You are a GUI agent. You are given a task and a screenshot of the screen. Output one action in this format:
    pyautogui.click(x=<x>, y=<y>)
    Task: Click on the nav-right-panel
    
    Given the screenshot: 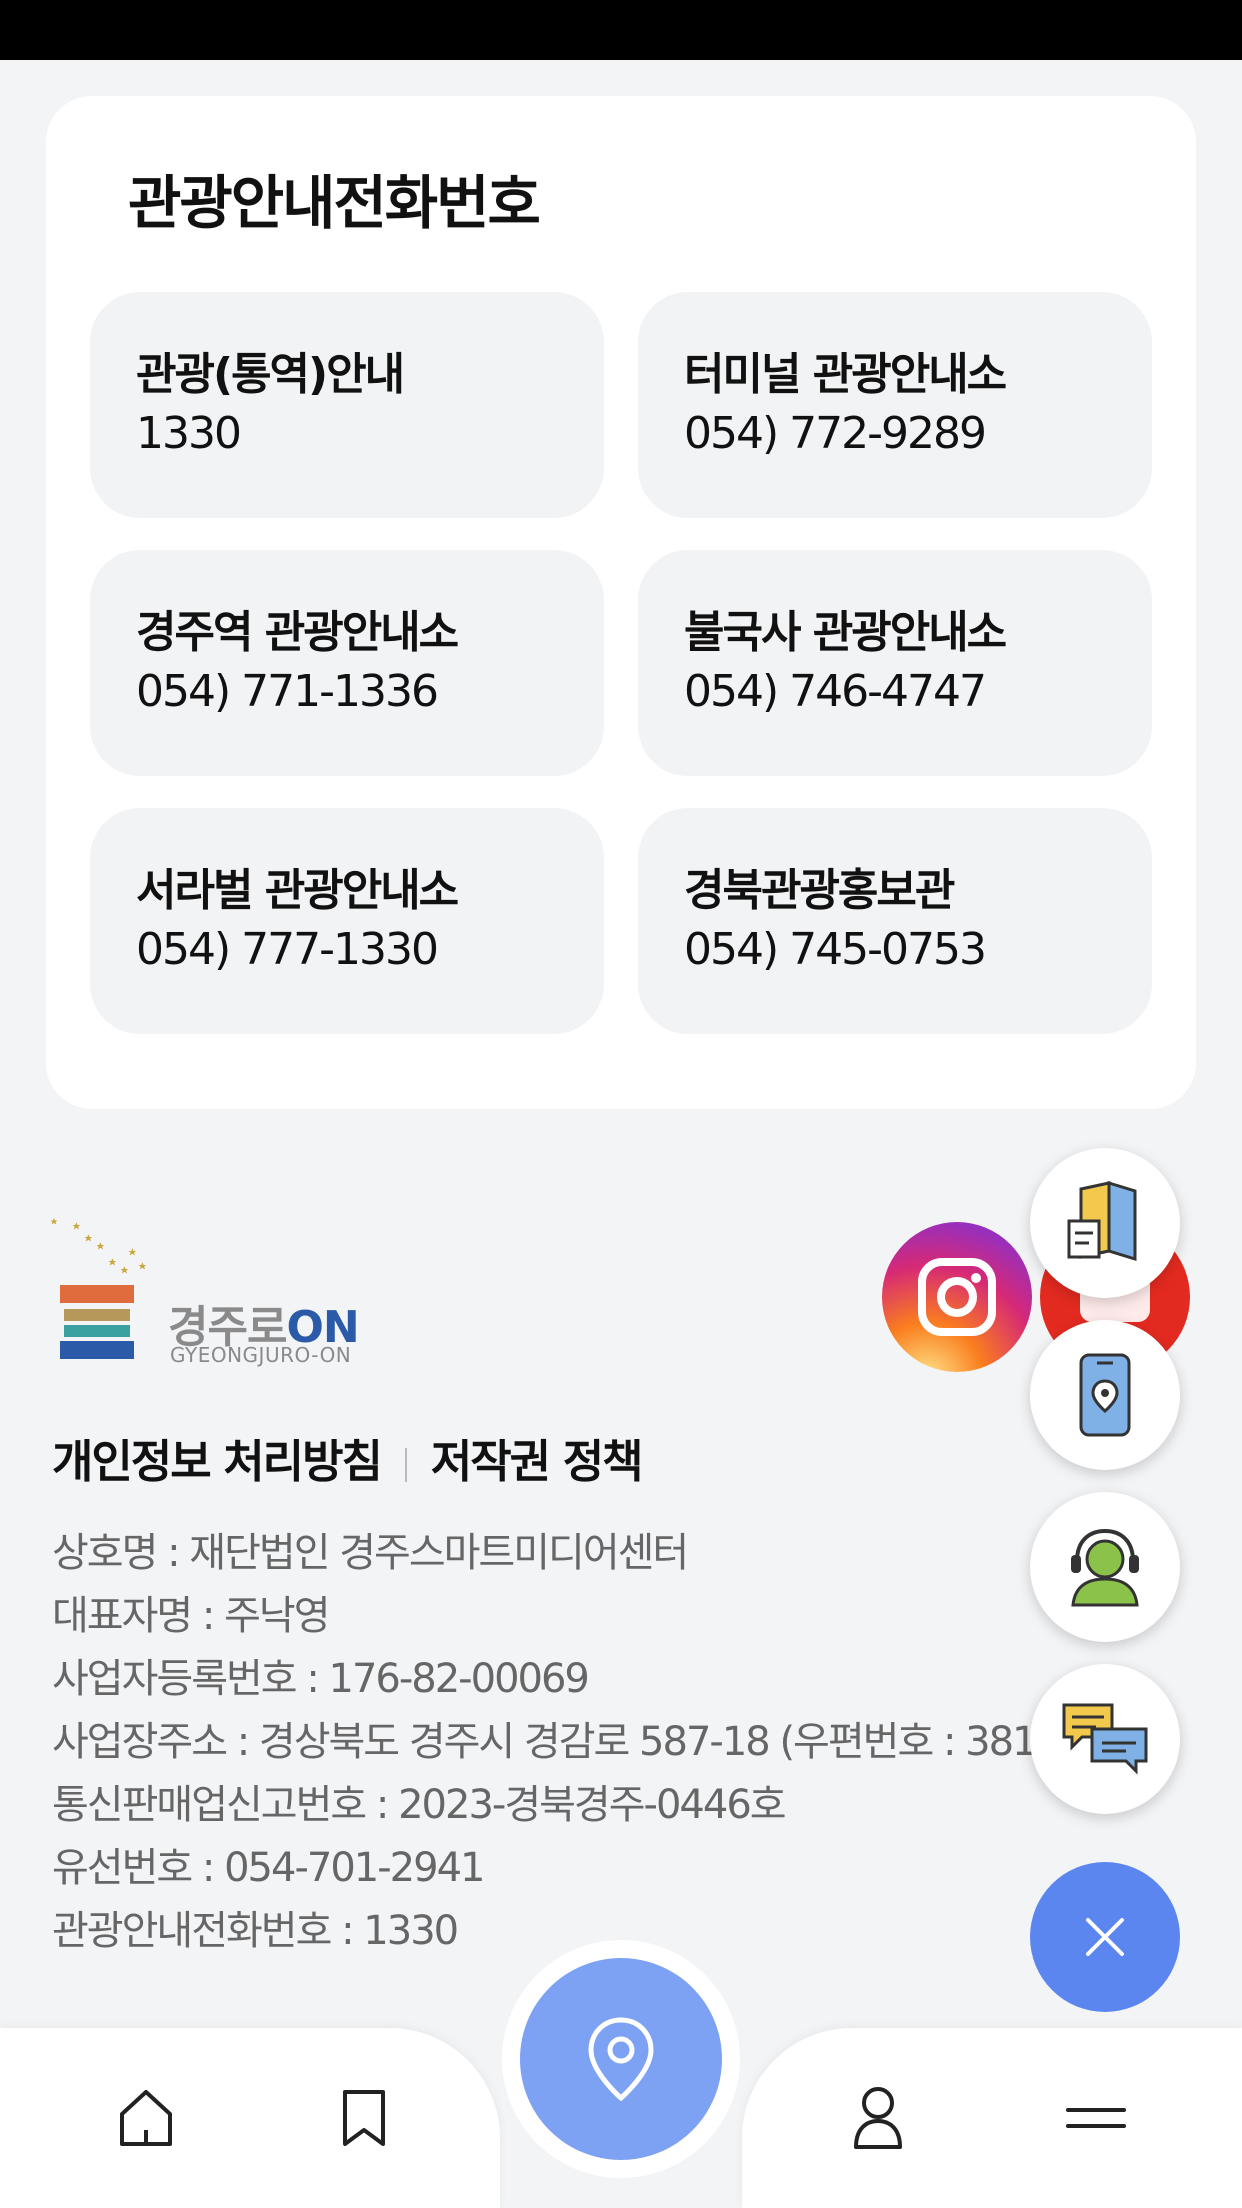 What is the action you would take?
    pyautogui.click(x=992, y=2118)
    